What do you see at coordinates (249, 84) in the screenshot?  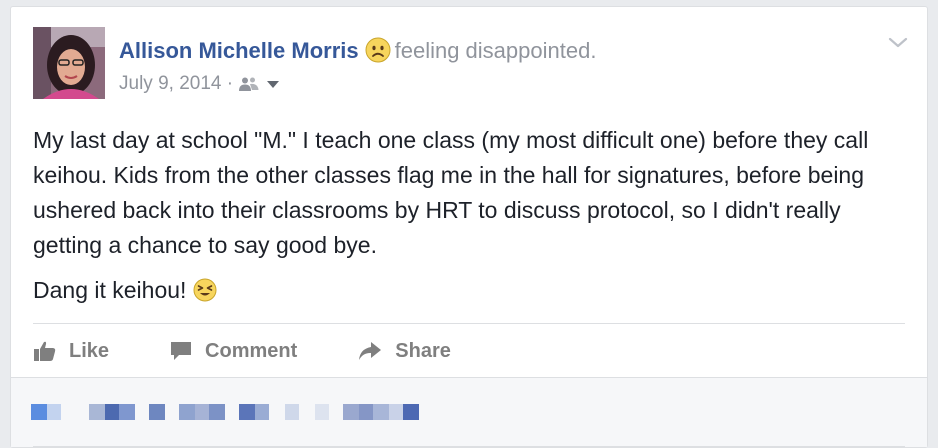 I see `friends-icon` at bounding box center [249, 84].